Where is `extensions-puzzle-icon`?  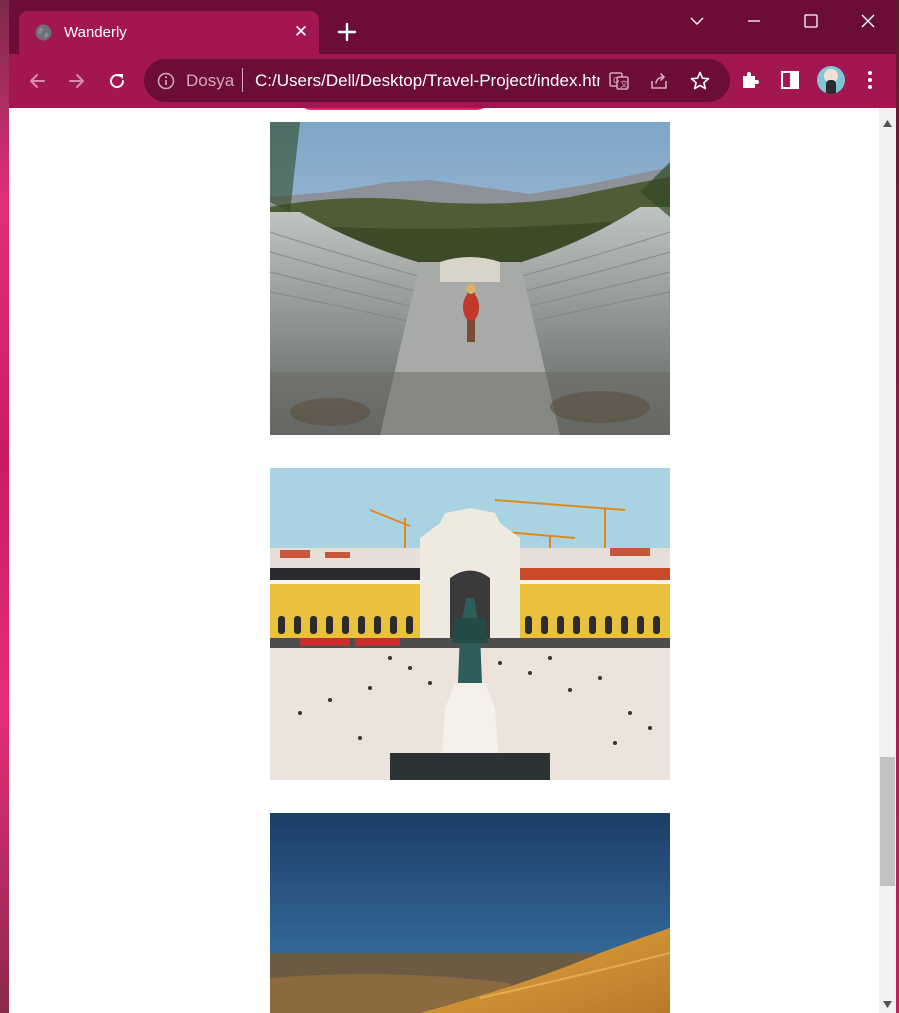
extensions-puzzle-icon is located at coordinates (751, 81).